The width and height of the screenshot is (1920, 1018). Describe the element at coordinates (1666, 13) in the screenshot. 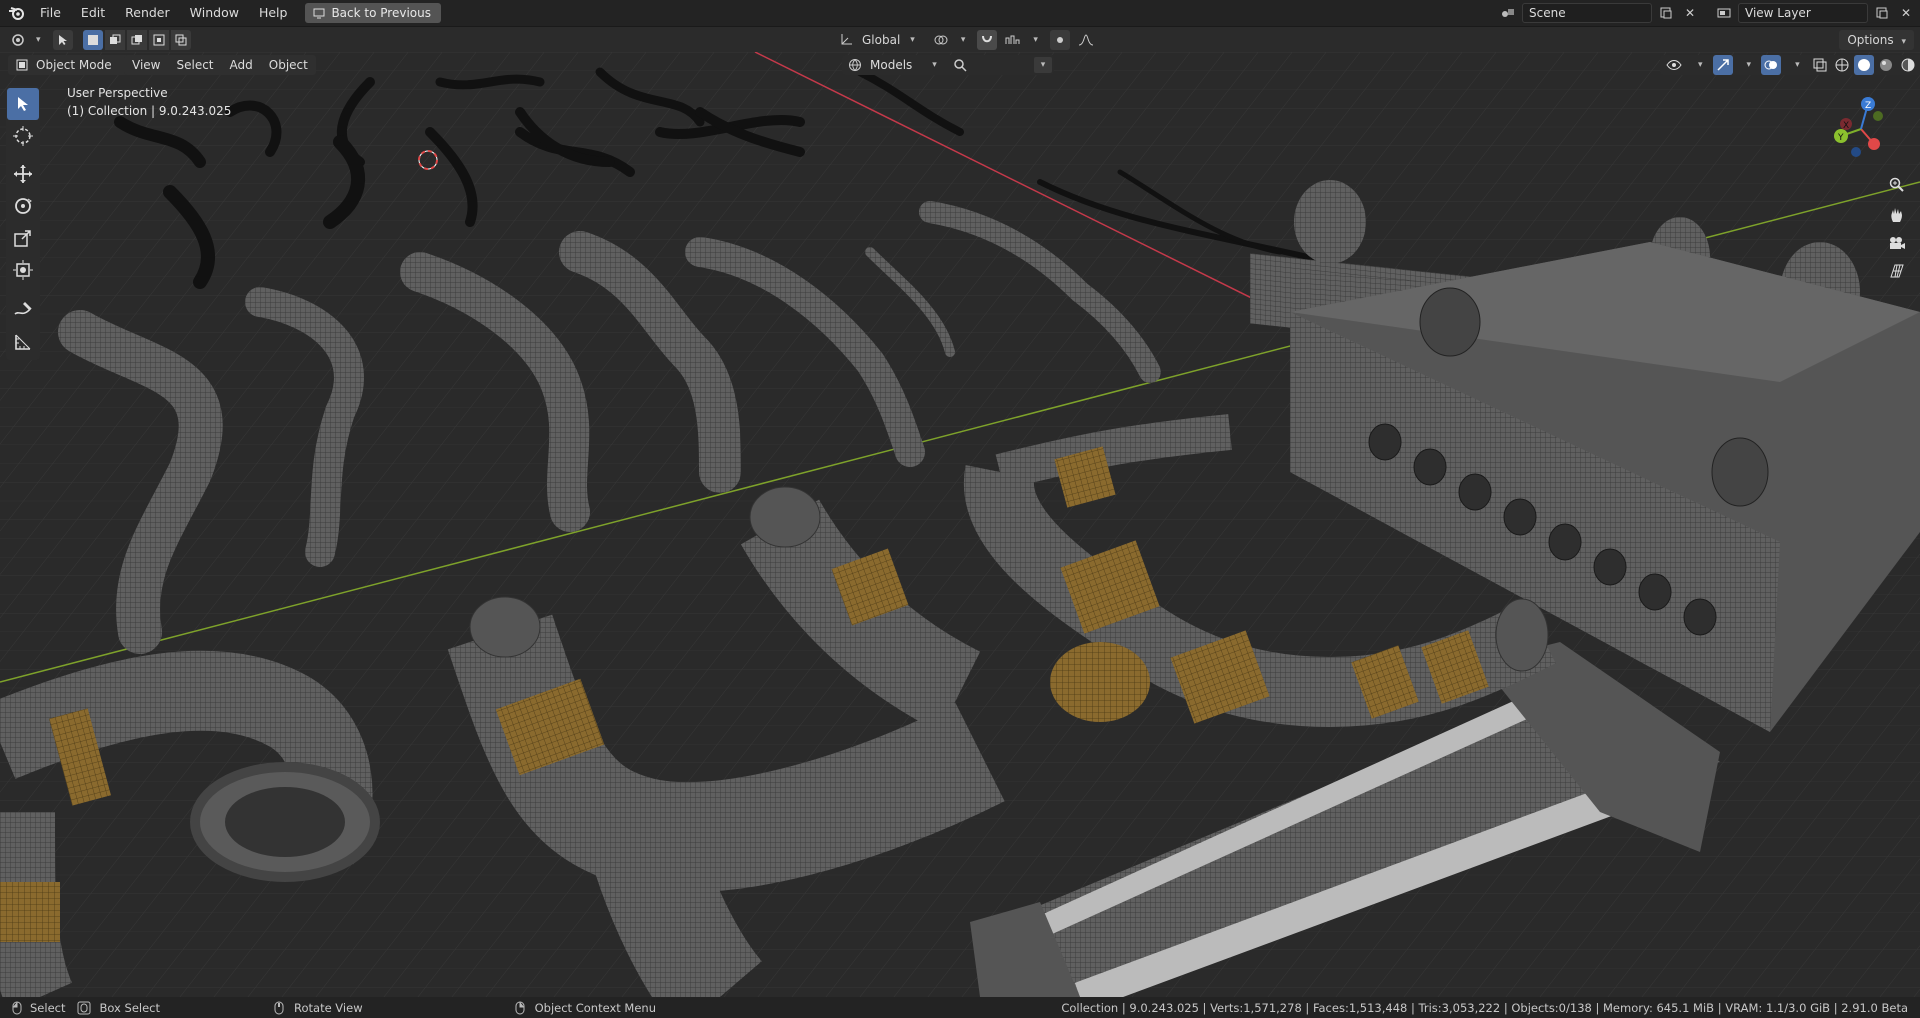

I see `new-scene-icon` at that location.